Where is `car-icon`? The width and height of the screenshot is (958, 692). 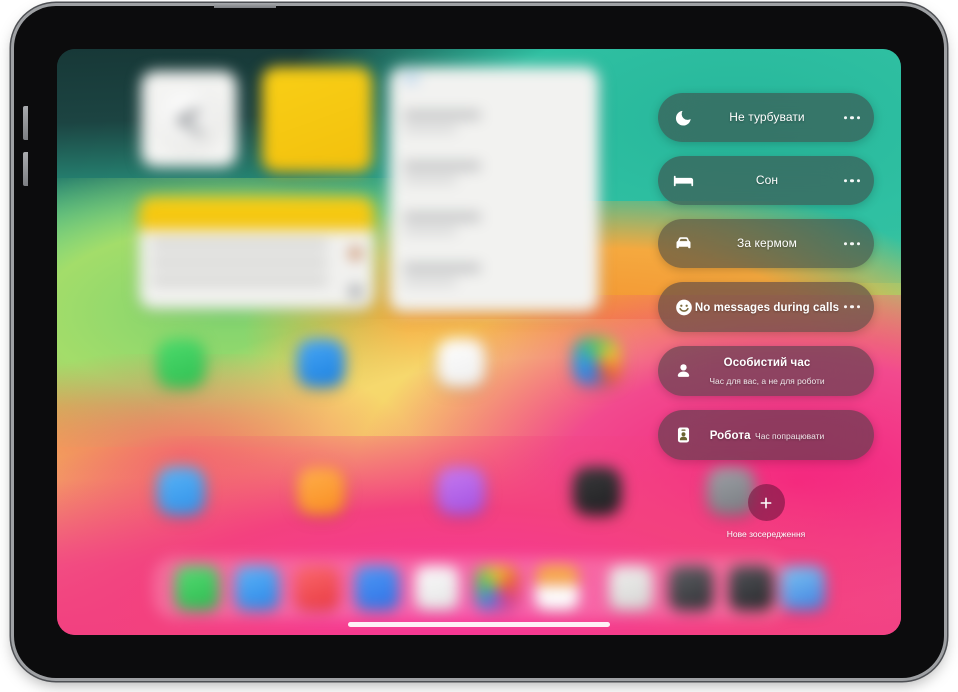 car-icon is located at coordinates (683, 243).